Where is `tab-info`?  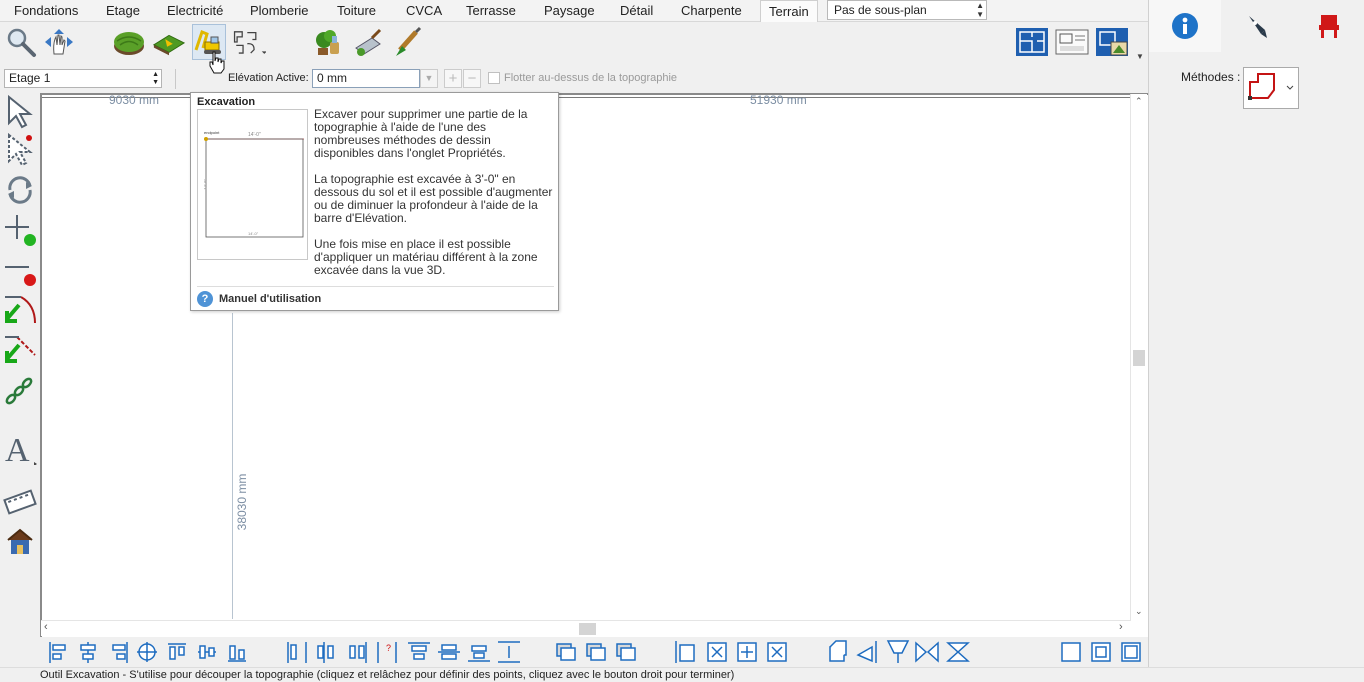 tab-info is located at coordinates (1185, 26).